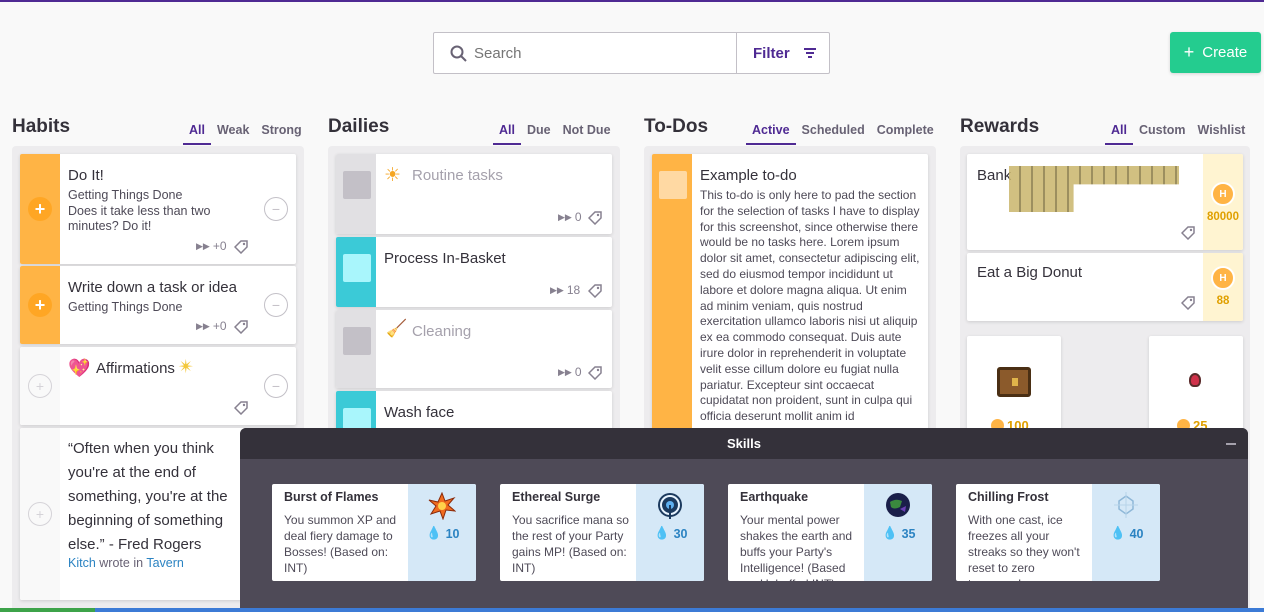  Describe the element at coordinates (219, 246) in the screenshot. I see `counter-value: +0` at that location.